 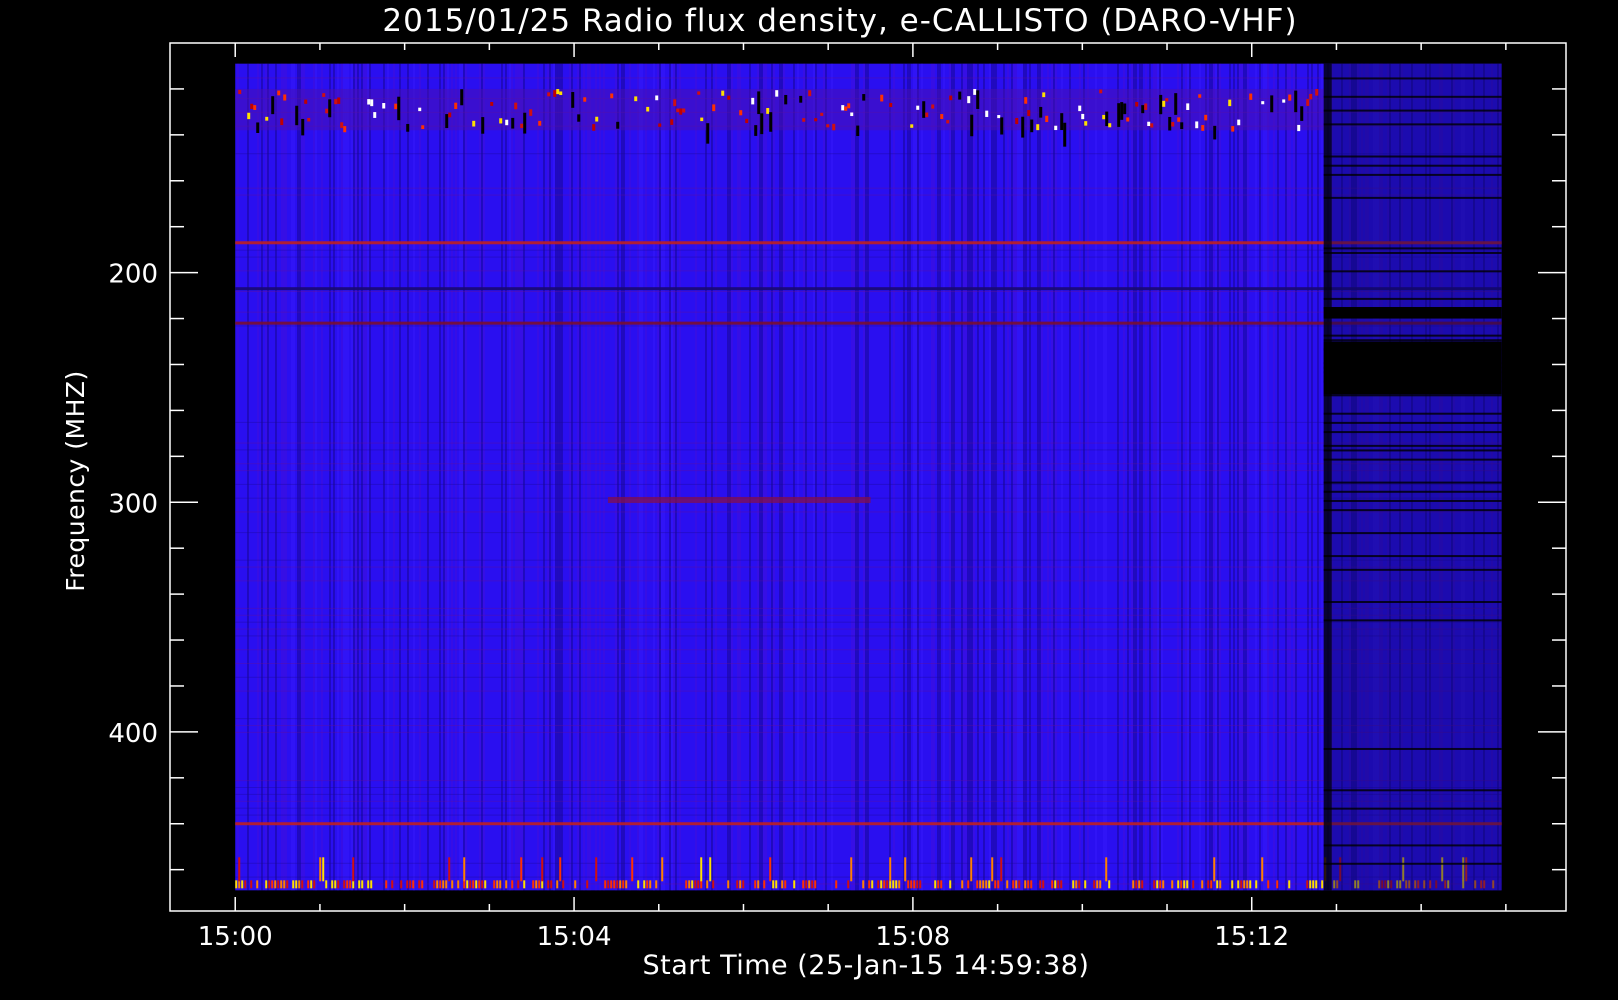 I want to click on data-gap, so click(x=1412, y=313).